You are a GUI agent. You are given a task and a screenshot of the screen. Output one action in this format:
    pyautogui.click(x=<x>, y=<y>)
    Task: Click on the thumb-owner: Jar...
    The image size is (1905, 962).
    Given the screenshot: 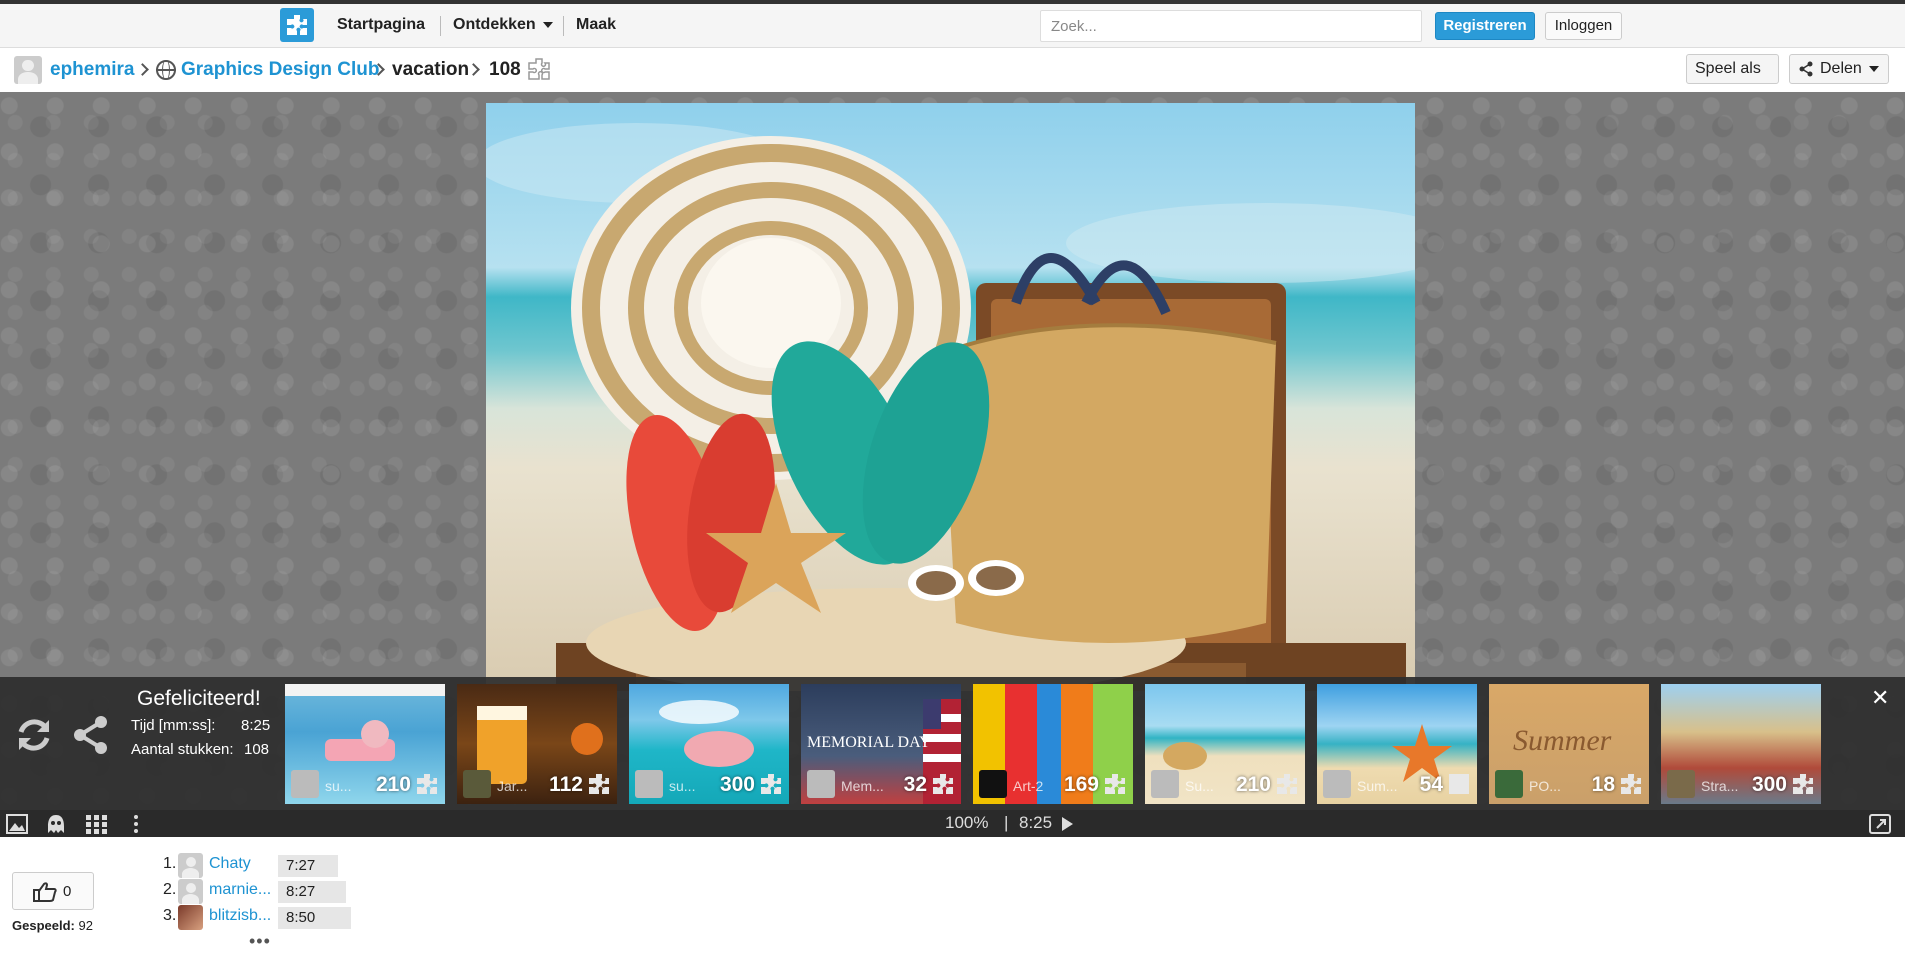 What is the action you would take?
    pyautogui.click(x=512, y=786)
    